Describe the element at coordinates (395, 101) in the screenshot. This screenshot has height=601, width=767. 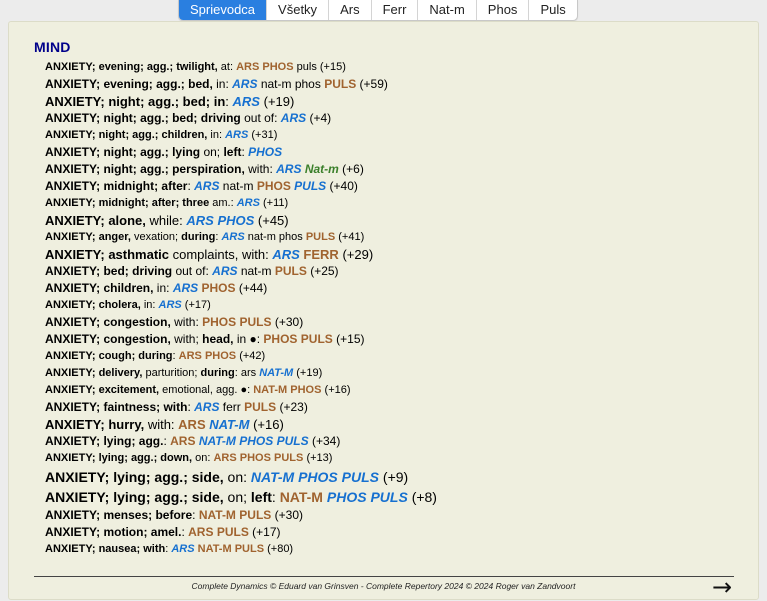
I see `rubric-row: ANXIETY; night; agg.; bed; in: ARS (+19)` at that location.